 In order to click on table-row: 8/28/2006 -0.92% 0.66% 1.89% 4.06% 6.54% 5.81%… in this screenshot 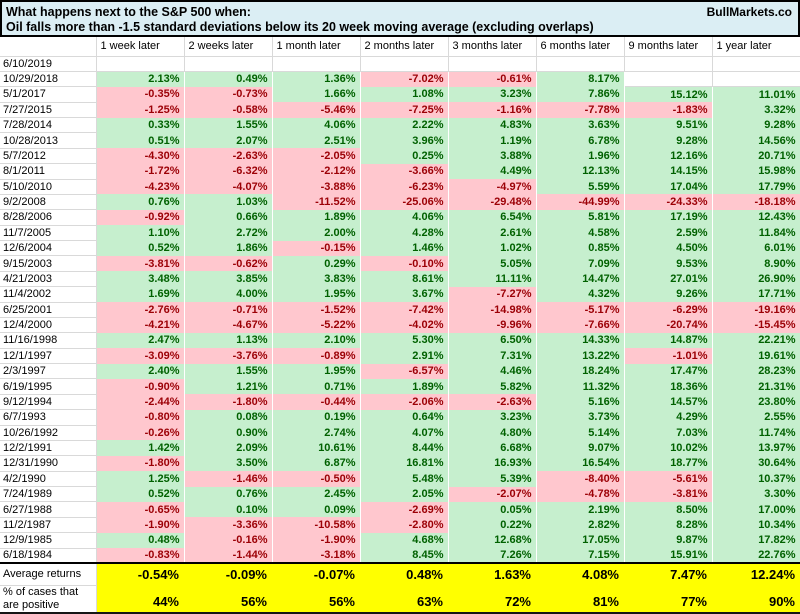, I will do `click(400, 217)`.